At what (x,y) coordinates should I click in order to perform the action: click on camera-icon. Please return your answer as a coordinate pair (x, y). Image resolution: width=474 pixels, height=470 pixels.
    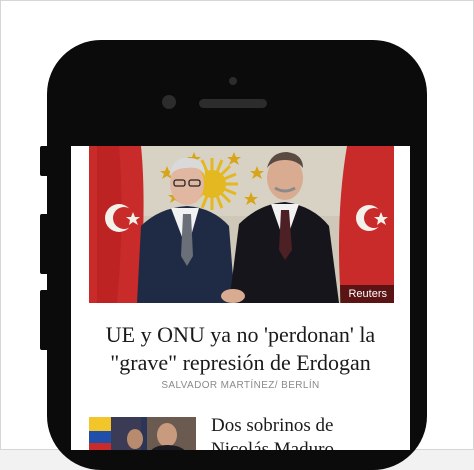
    Looking at the image, I should click on (169, 102).